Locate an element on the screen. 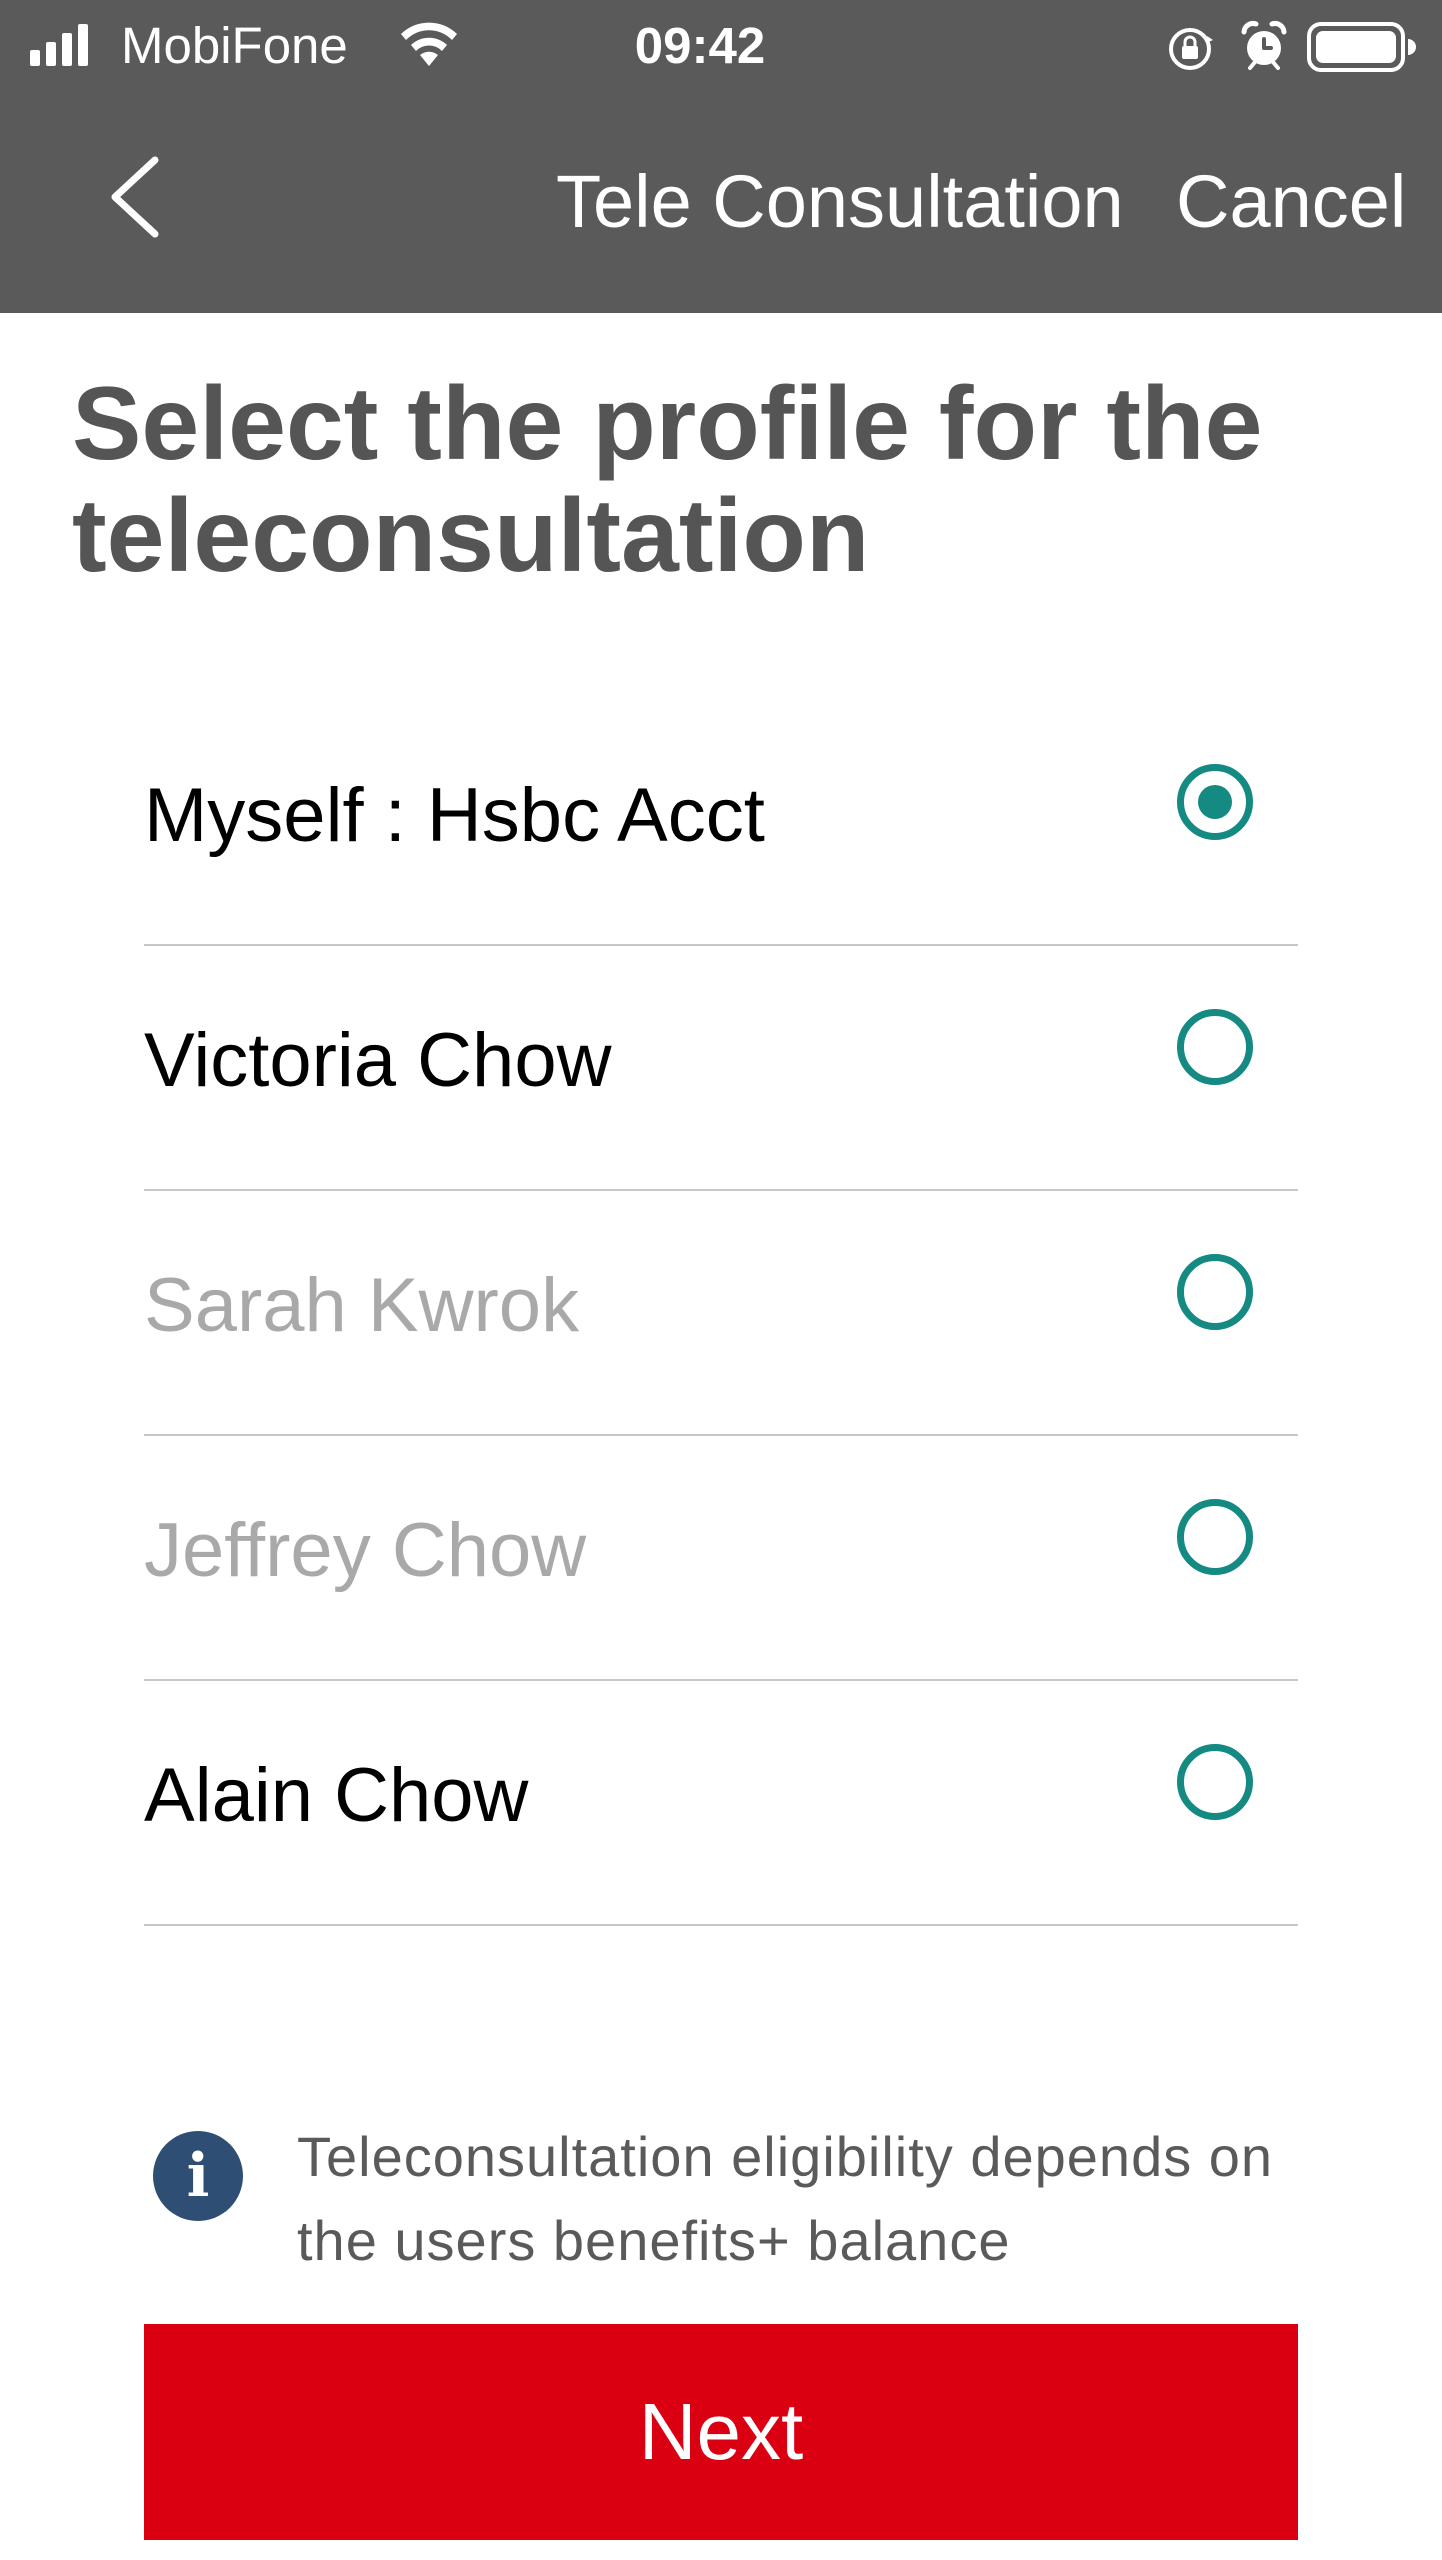  status-bar: MobiFone 09:42 is located at coordinates (721, 46).